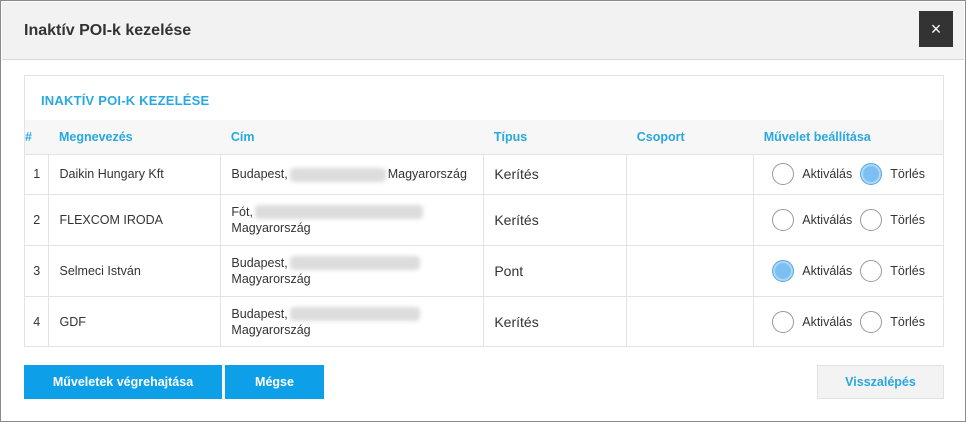  What do you see at coordinates (242, 211) in the screenshot?
I see `address-city: Fót,` at bounding box center [242, 211].